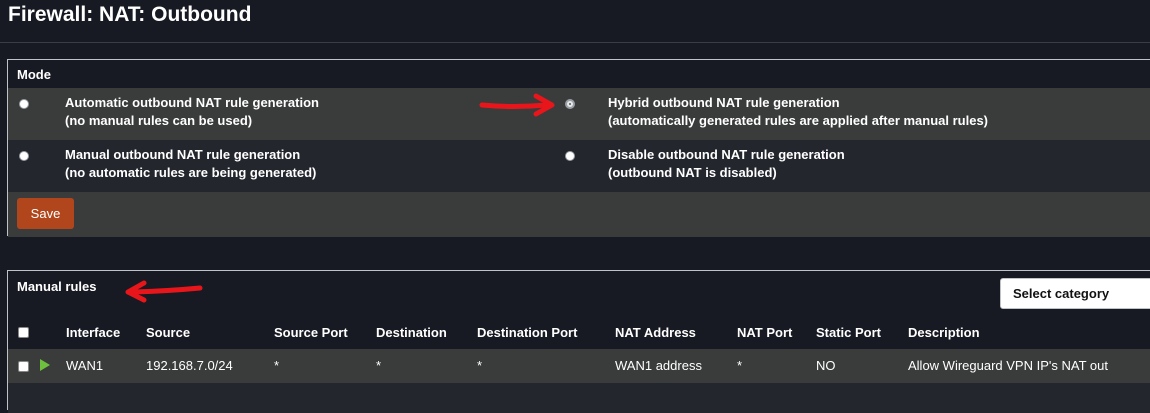 This screenshot has width=1150, height=413. Describe the element at coordinates (379, 365) in the screenshot. I see `cell-destination: *` at that location.